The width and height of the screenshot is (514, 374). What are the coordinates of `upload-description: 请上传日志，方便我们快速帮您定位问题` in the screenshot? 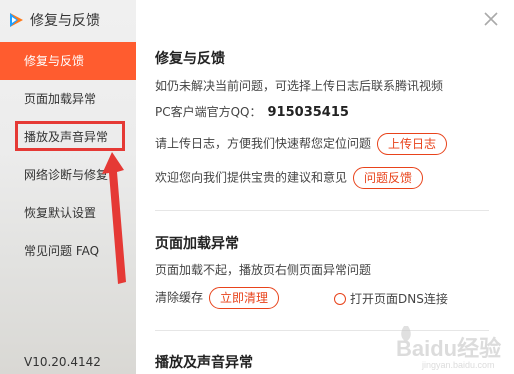 It's located at (263, 143).